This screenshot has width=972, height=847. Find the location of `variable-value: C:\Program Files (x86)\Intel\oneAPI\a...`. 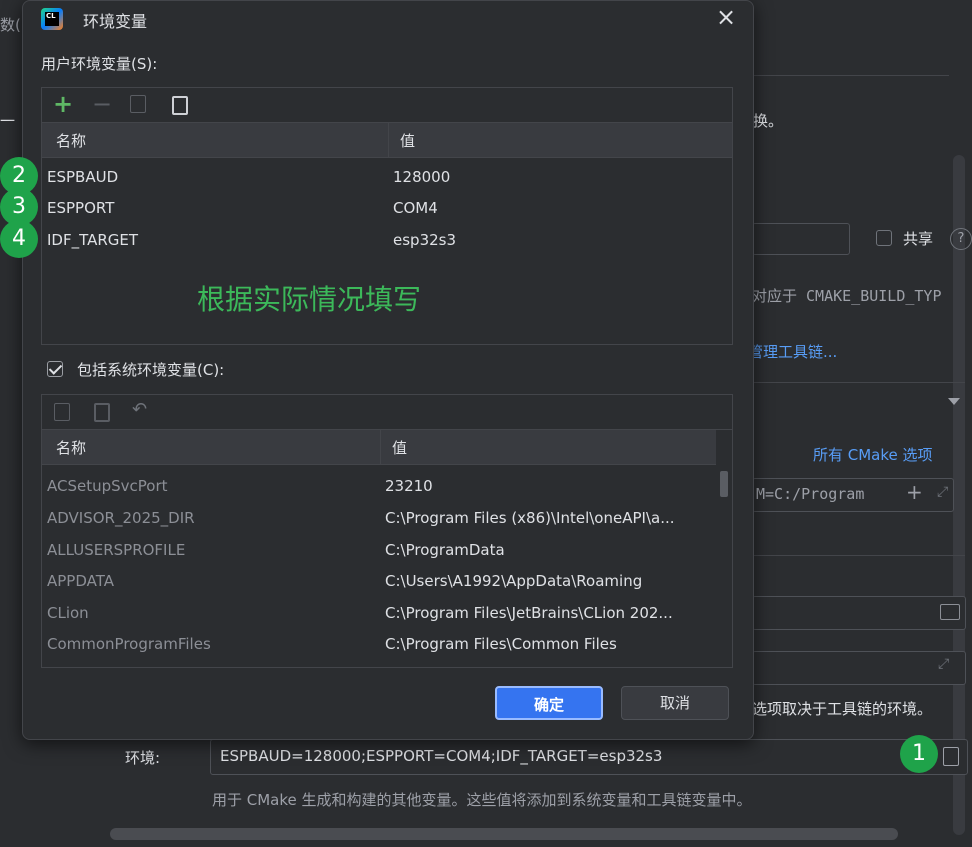

variable-value: C:\Program Files (x86)\Intel\oneAPI\a... is located at coordinates (530, 518).